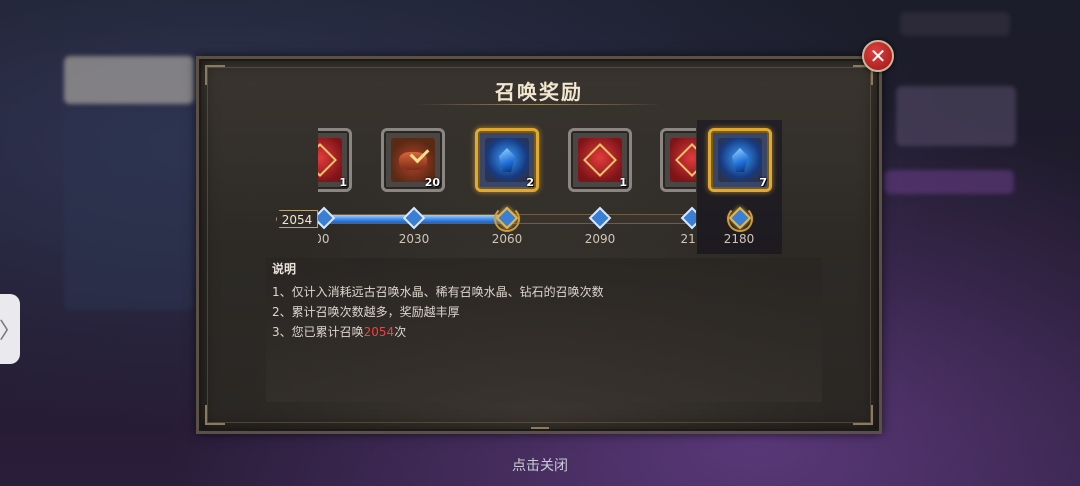 Image resolution: width=1080 pixels, height=486 pixels. I want to click on frame-bottom-ornament, so click(540, 424).